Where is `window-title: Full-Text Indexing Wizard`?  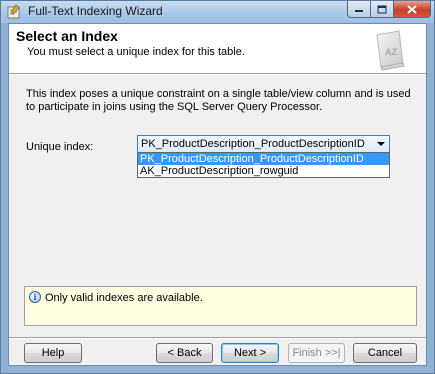 window-title: Full-Text Indexing Wizard is located at coordinates (95, 11).